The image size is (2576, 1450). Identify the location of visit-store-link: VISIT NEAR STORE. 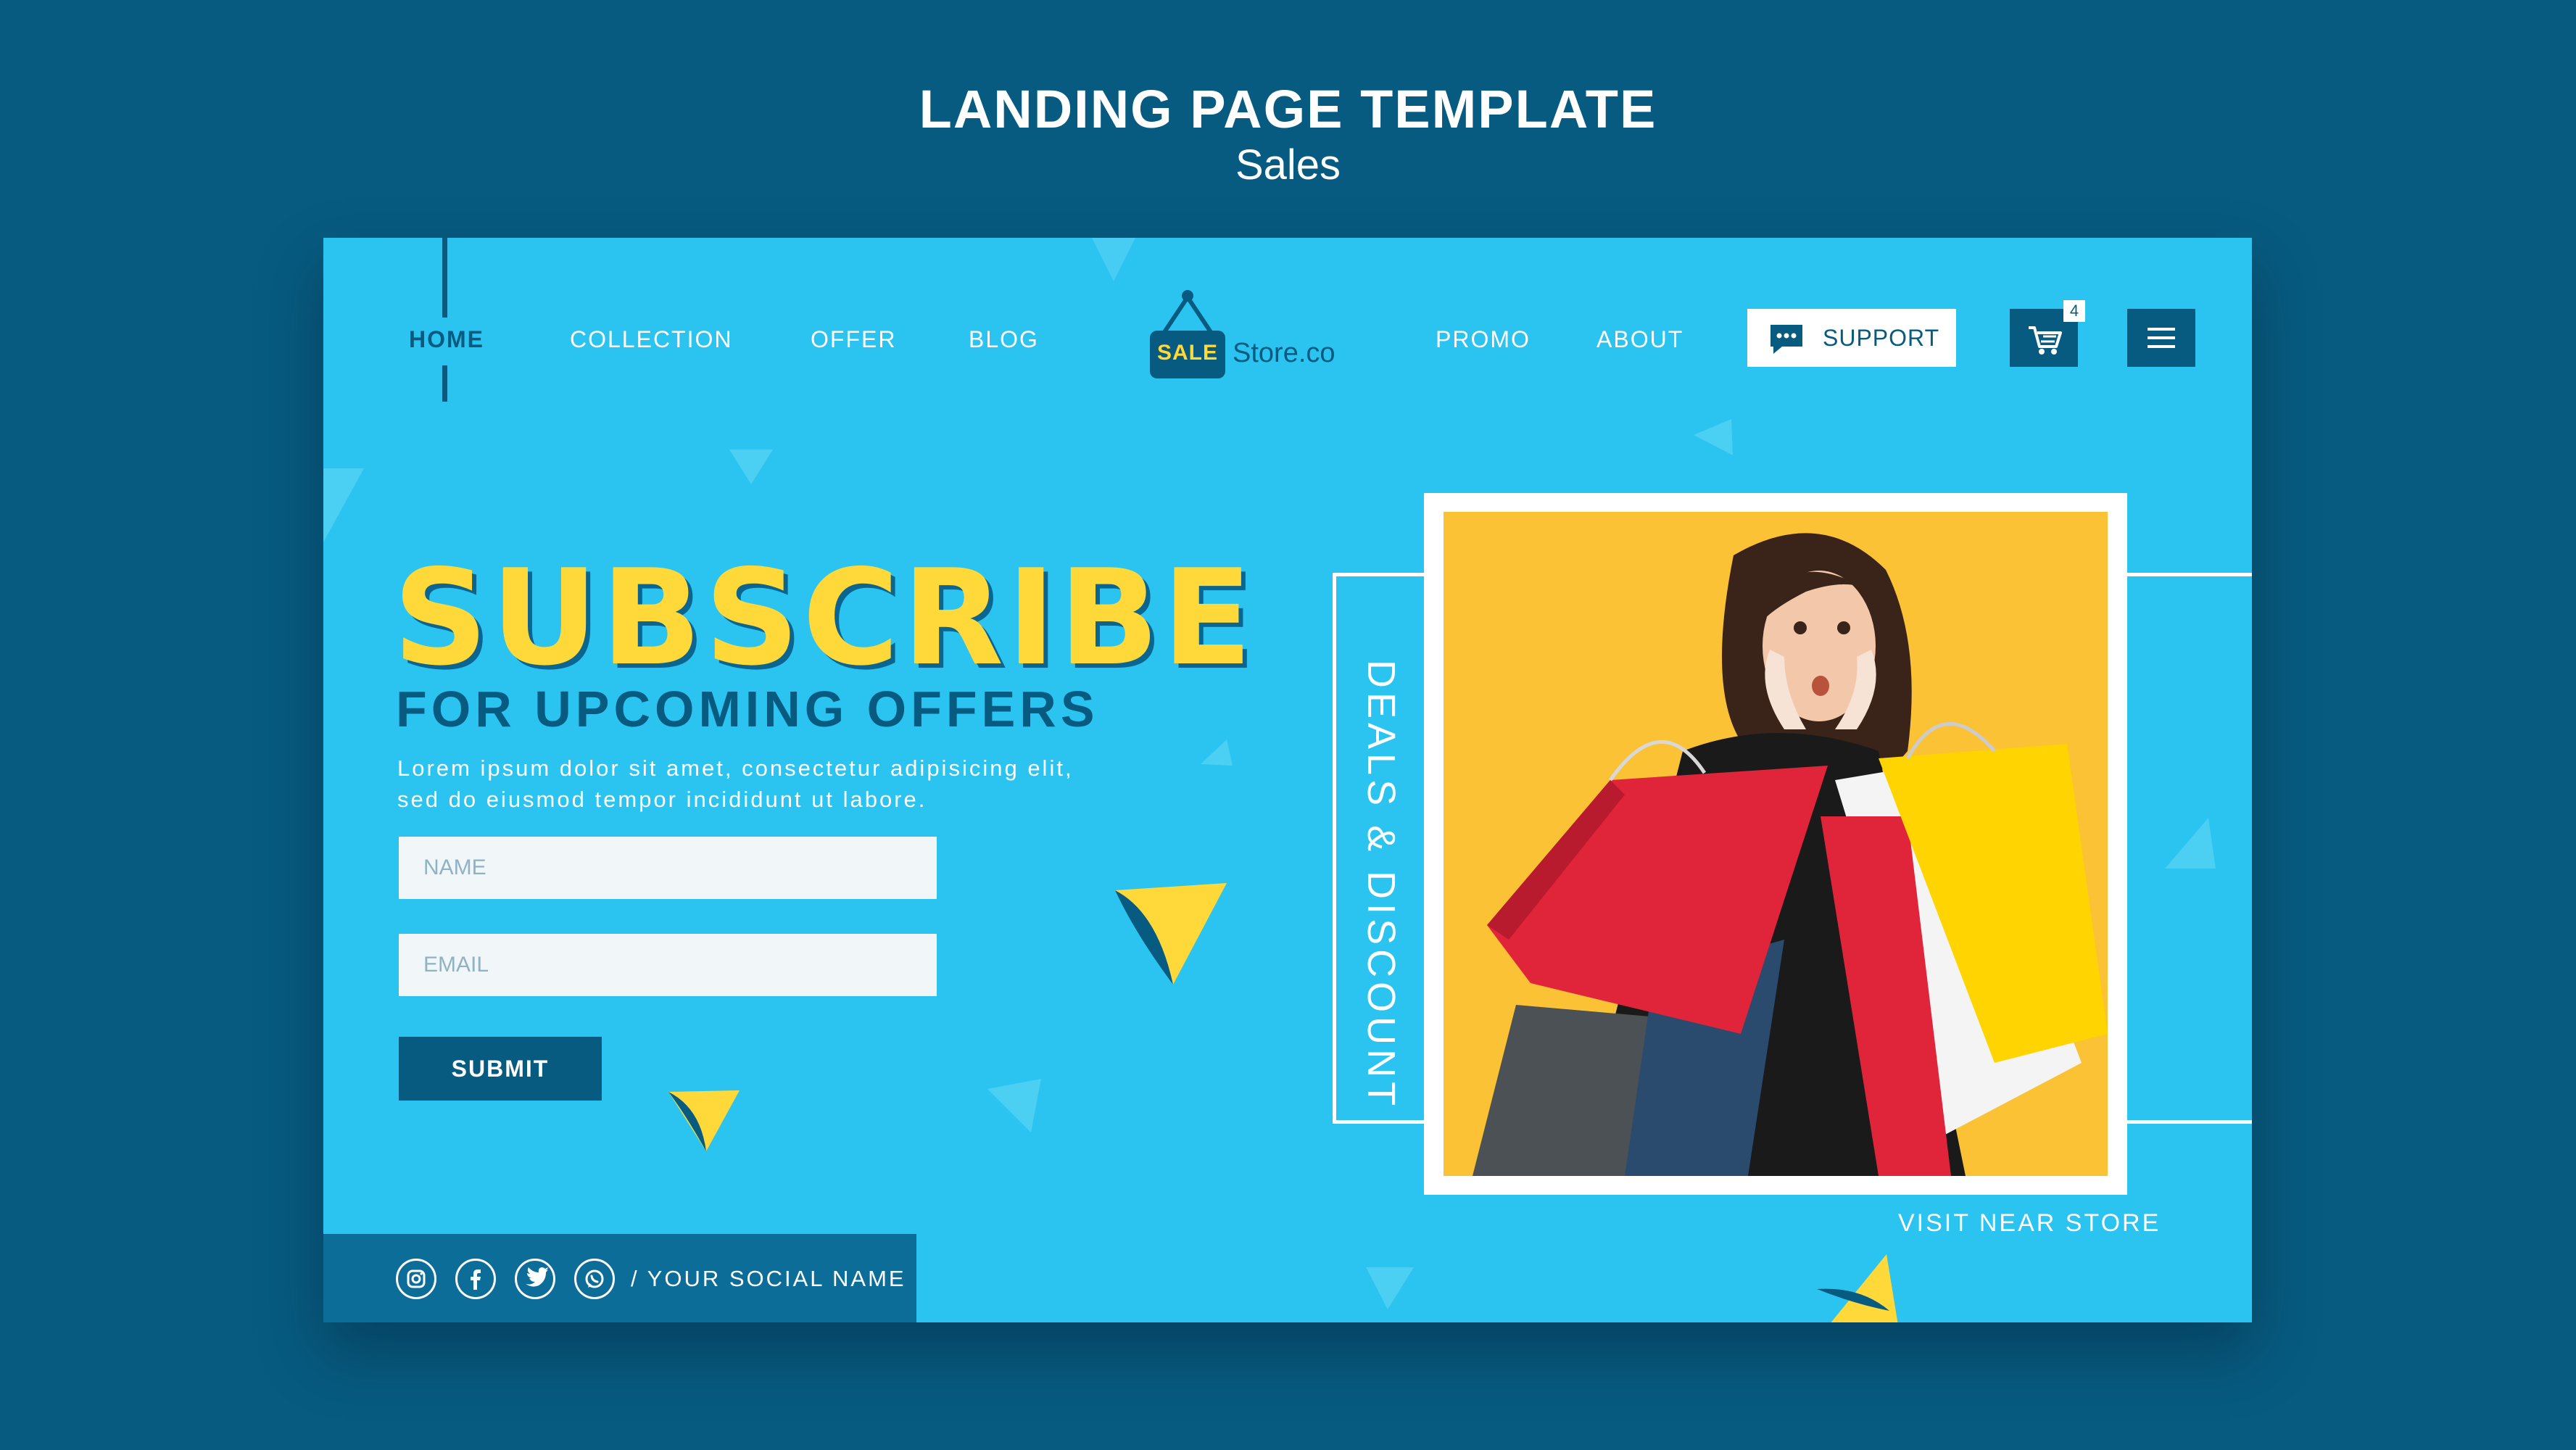
(2030, 1223).